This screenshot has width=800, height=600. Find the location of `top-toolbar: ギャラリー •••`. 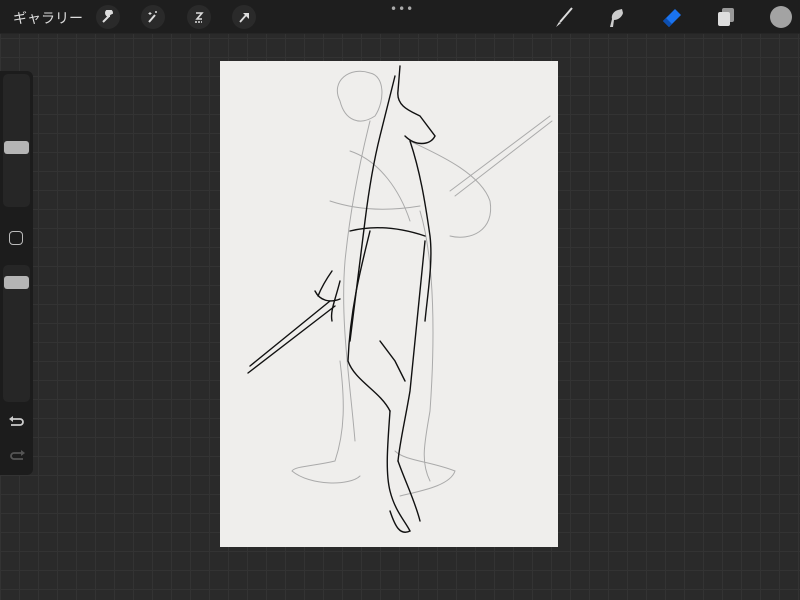

top-toolbar: ギャラリー ••• is located at coordinates (400, 17).